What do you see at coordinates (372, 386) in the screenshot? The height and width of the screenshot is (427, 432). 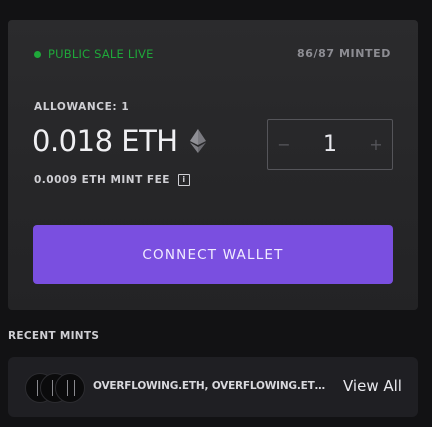 I see `view-all-link: View All` at bounding box center [372, 386].